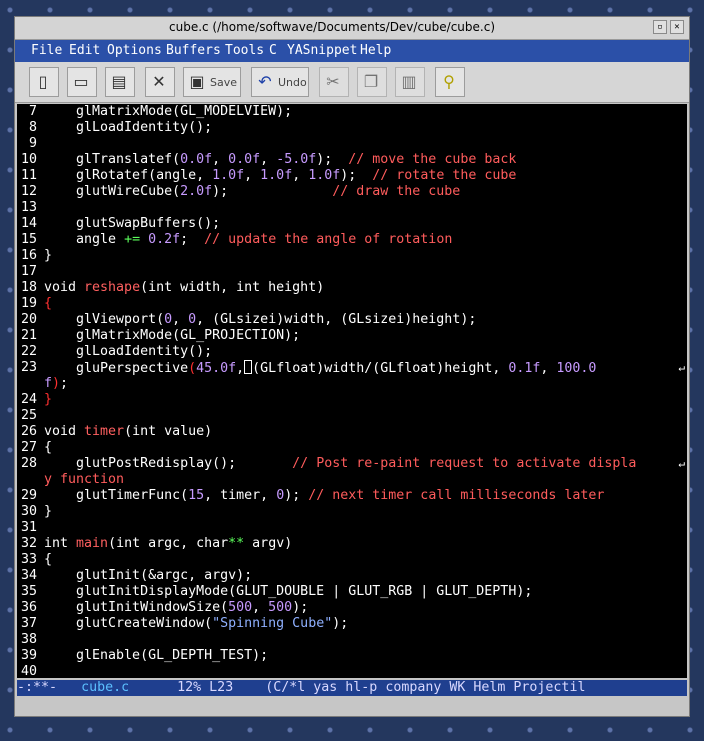  I want to click on code-line: 7 glMatrixMode(GL_MODELVIEW);, so click(352, 112).